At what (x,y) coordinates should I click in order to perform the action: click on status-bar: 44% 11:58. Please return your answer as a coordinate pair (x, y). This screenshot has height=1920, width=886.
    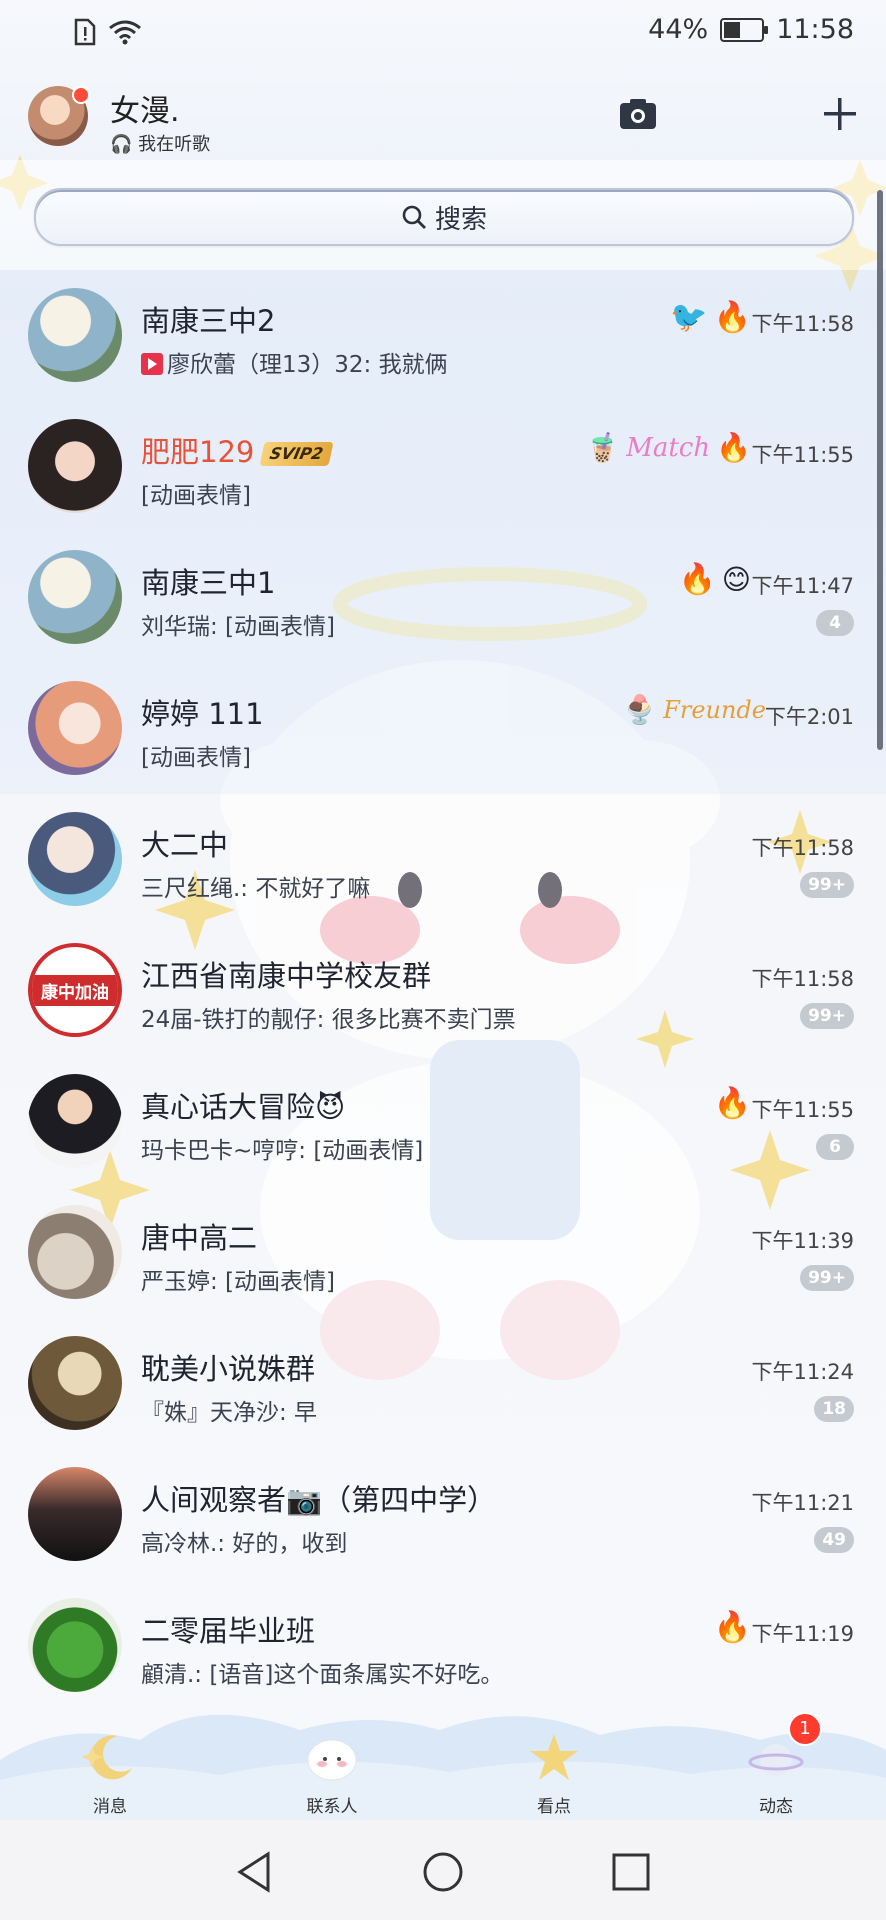
    Looking at the image, I should click on (443, 34).